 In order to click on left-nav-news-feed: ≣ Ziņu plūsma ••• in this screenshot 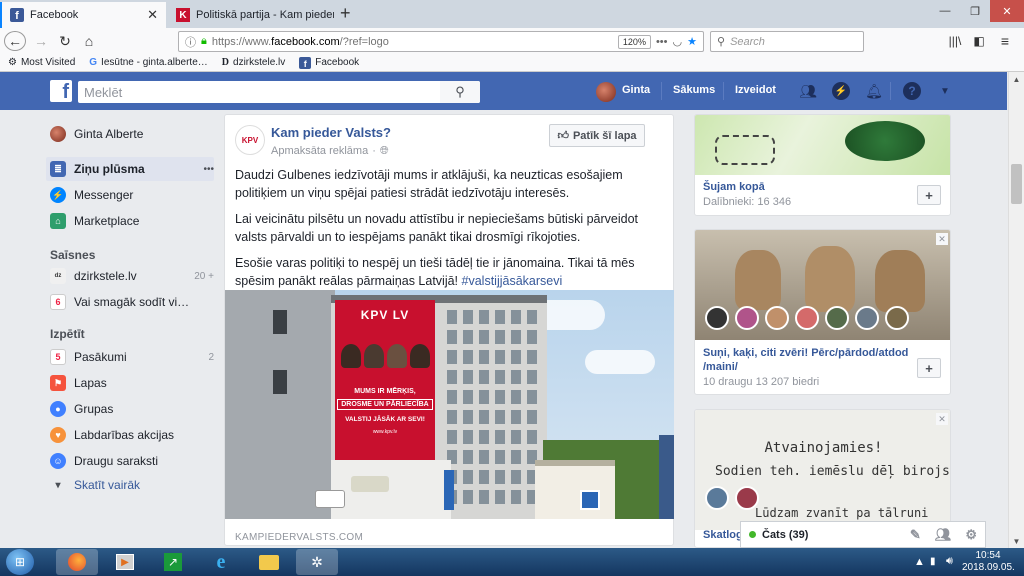, I will do `click(130, 169)`.